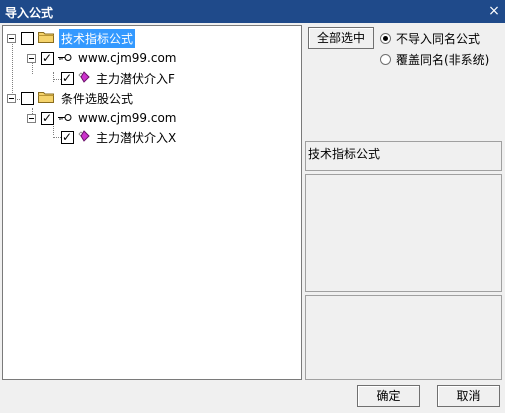  I want to click on radio-label: 覆盖同名(非系统), so click(443, 60).